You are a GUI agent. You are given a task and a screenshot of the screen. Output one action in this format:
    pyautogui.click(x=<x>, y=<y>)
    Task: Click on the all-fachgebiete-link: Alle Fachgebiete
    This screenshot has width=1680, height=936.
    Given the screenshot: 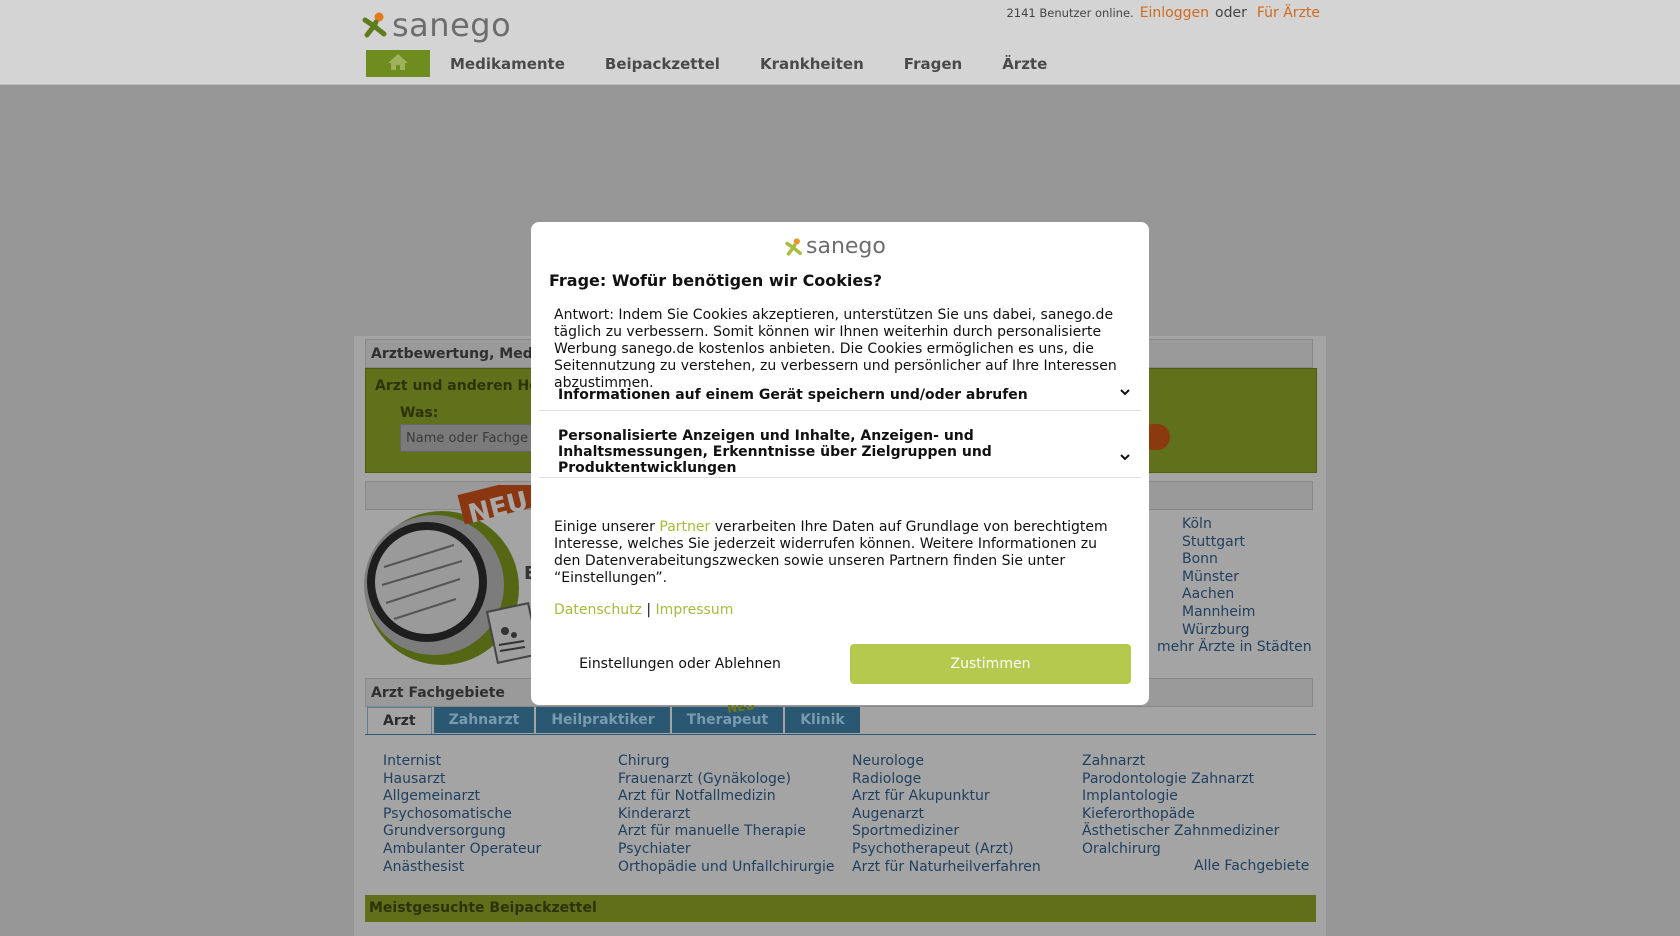 What is the action you would take?
    pyautogui.click(x=1251, y=866)
    